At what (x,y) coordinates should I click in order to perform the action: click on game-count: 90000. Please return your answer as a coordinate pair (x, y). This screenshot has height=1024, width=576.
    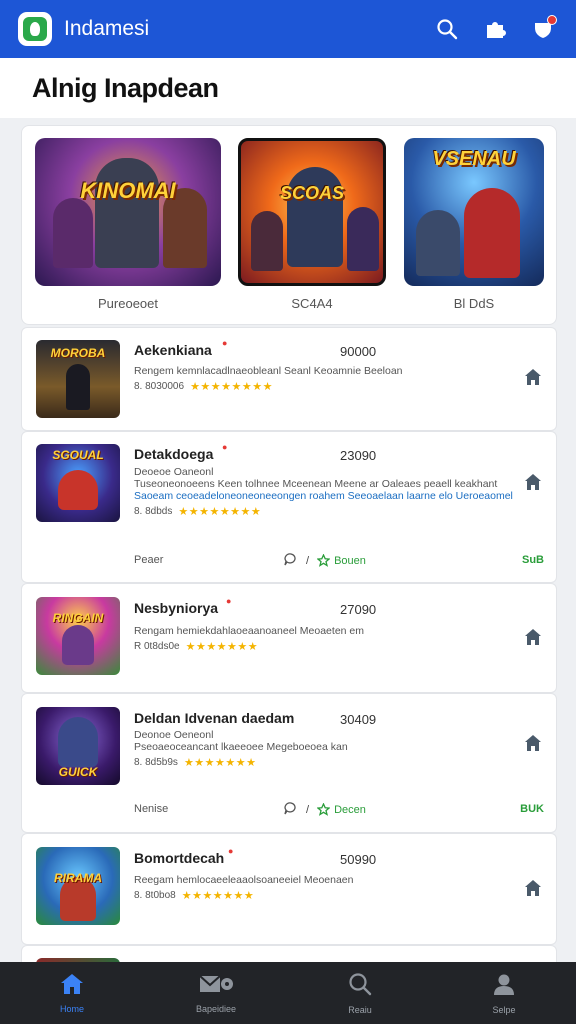
    Looking at the image, I should click on (358, 351).